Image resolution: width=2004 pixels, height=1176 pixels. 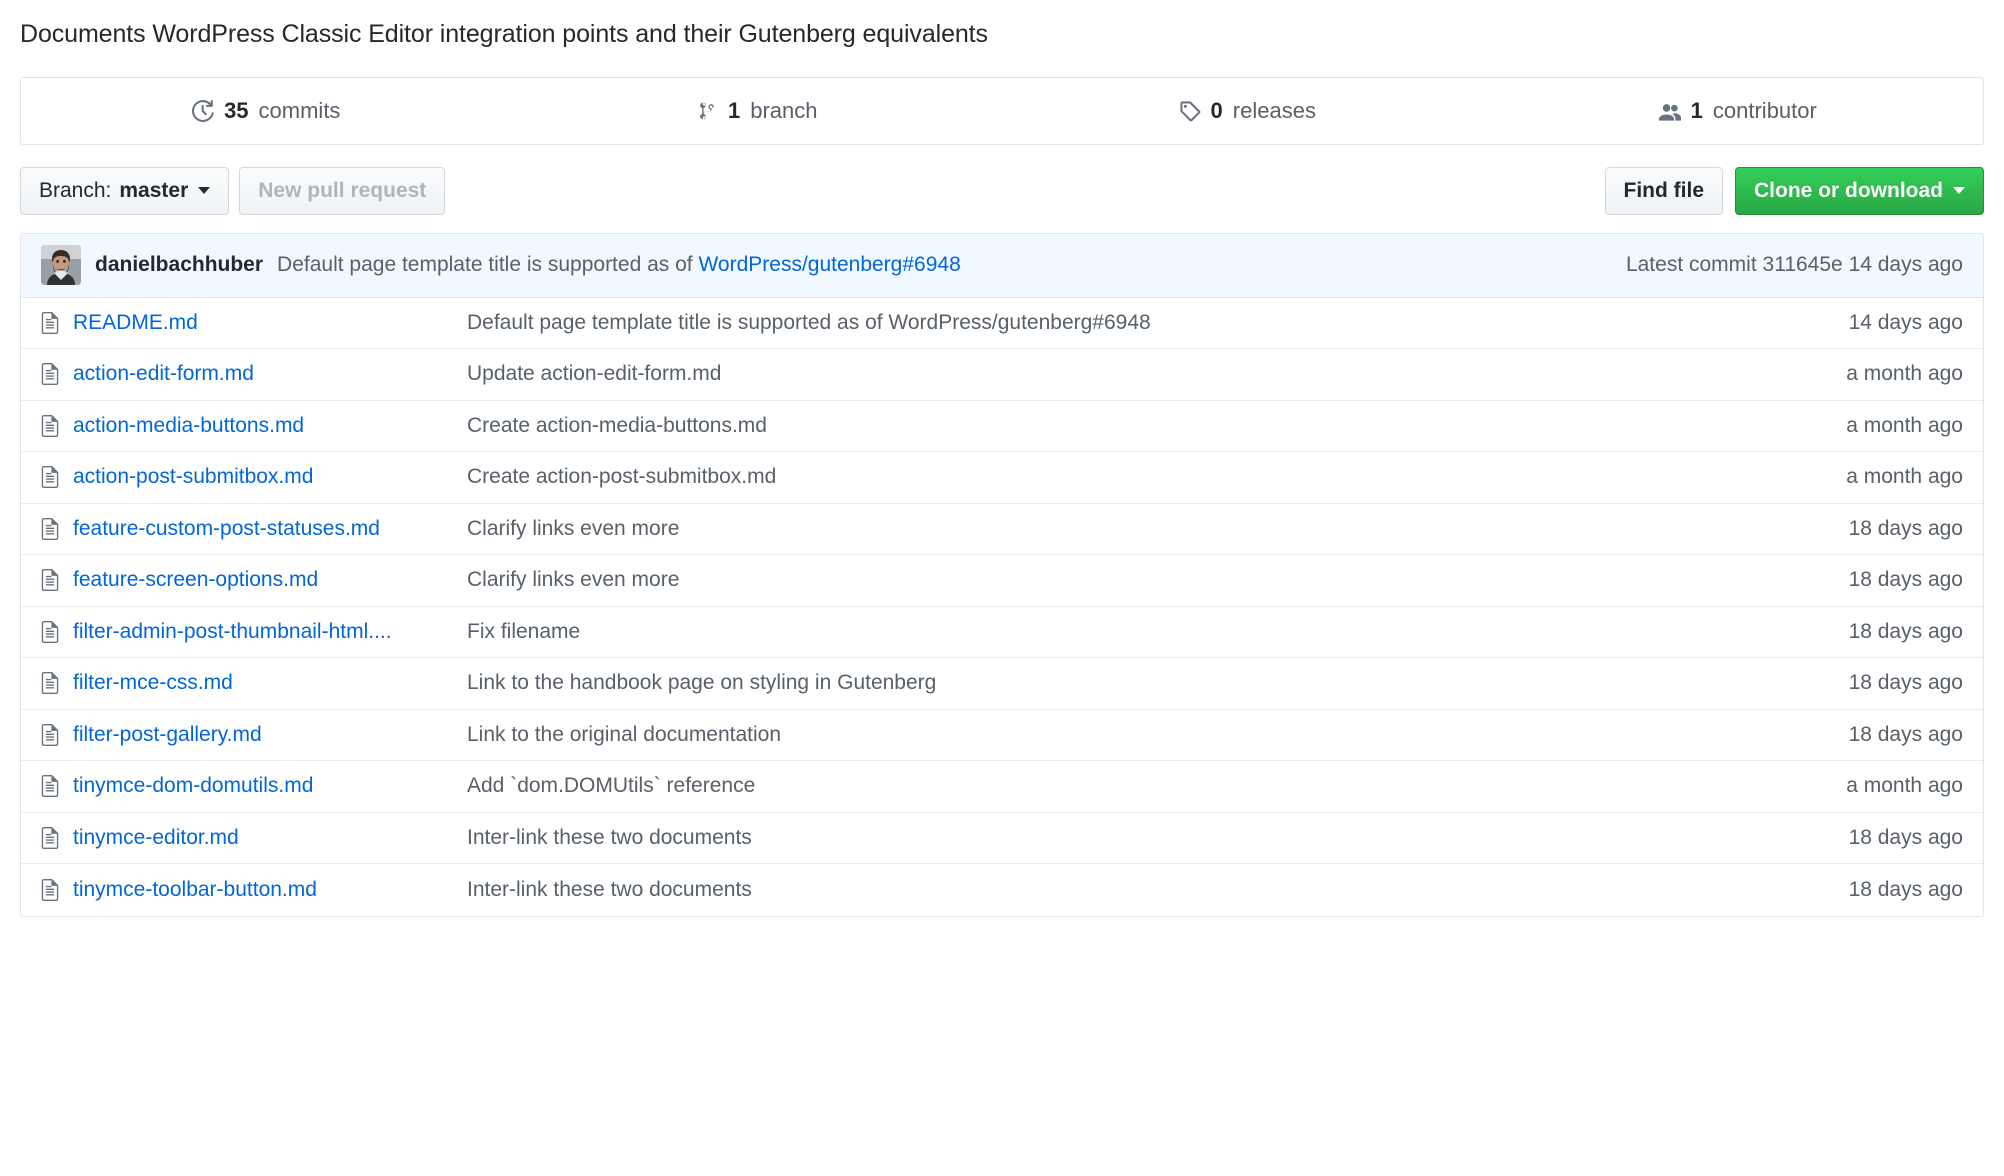 What do you see at coordinates (193, 477) in the screenshot?
I see `file-name-link: action-post-submitbox.md` at bounding box center [193, 477].